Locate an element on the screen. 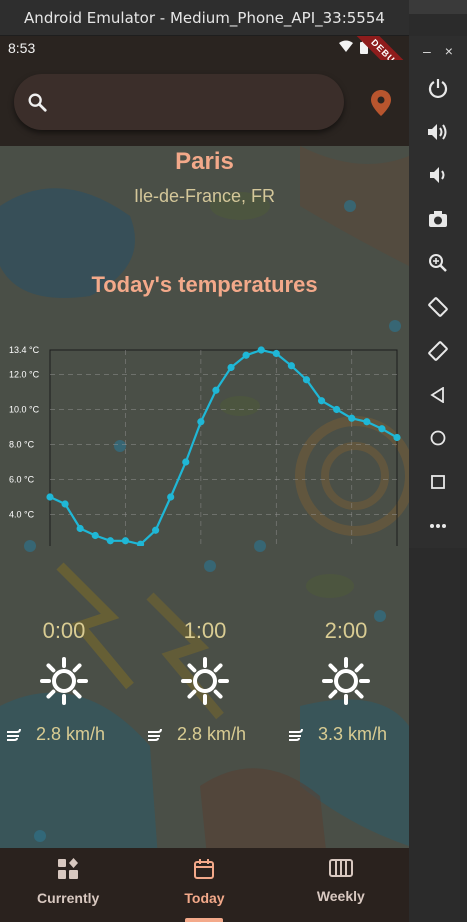 This screenshot has width=467, height=922. chart-y-tick-label: 8.0 °C is located at coordinates (22, 445).